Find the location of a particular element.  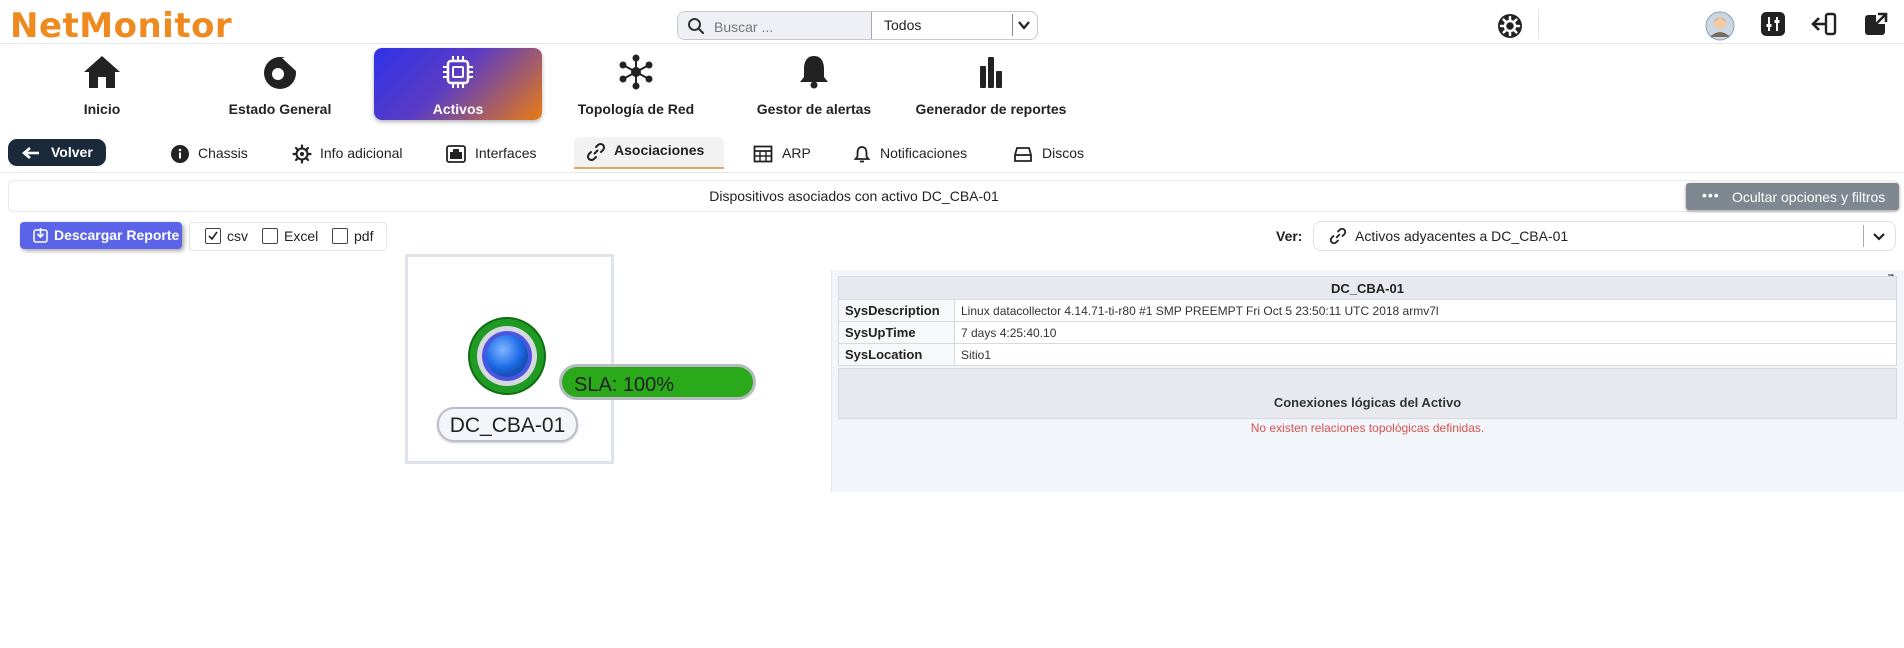

tab-discos: Discos is located at coordinates (1058, 154).